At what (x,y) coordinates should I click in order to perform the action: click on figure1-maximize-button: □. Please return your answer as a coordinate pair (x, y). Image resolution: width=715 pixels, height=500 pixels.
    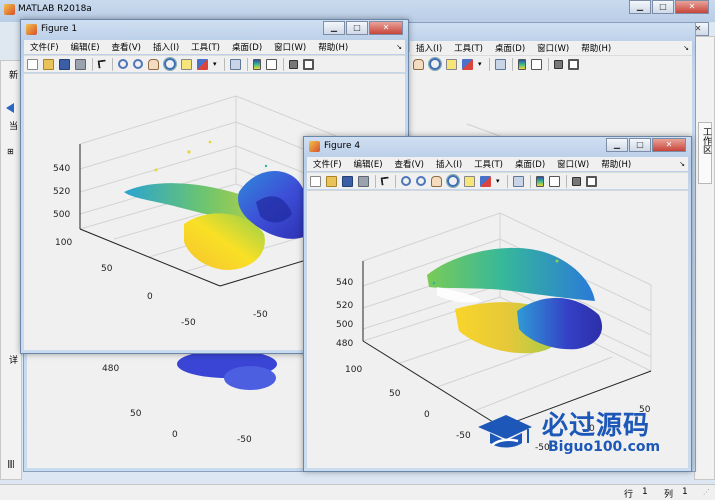
    Looking at the image, I should click on (357, 28).